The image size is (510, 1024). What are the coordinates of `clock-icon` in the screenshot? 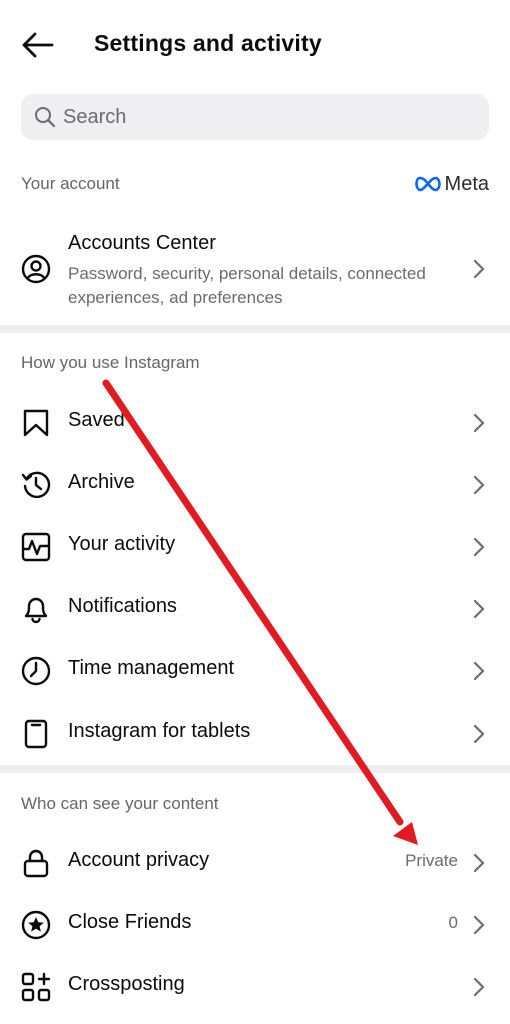 It's located at (36, 671).